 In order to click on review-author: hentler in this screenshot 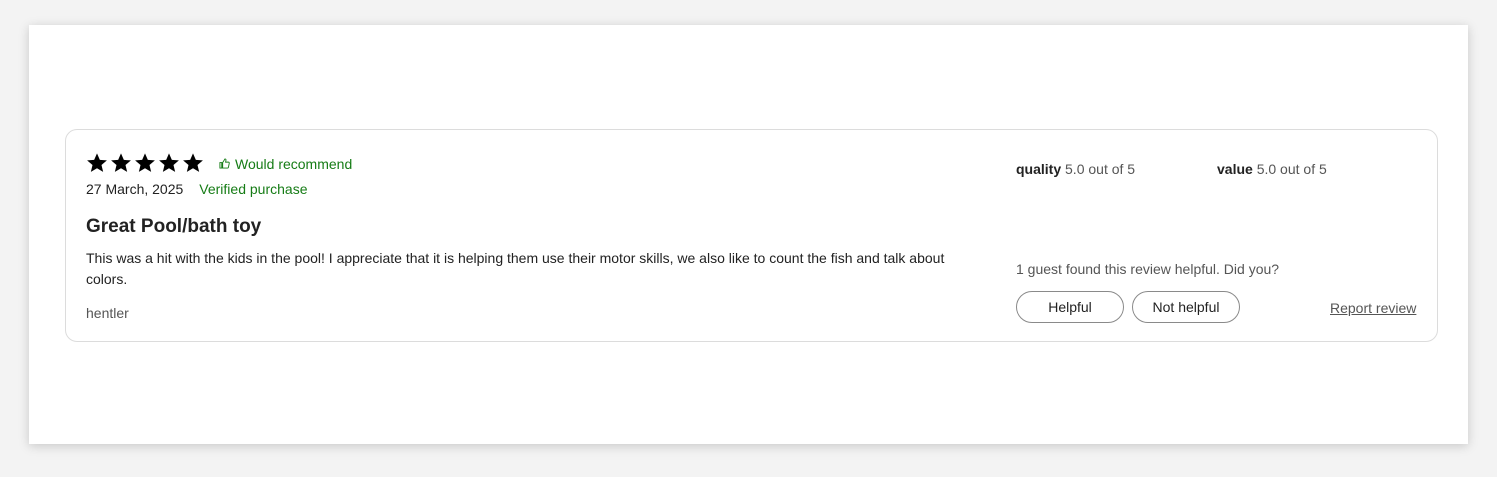, I will do `click(107, 313)`.